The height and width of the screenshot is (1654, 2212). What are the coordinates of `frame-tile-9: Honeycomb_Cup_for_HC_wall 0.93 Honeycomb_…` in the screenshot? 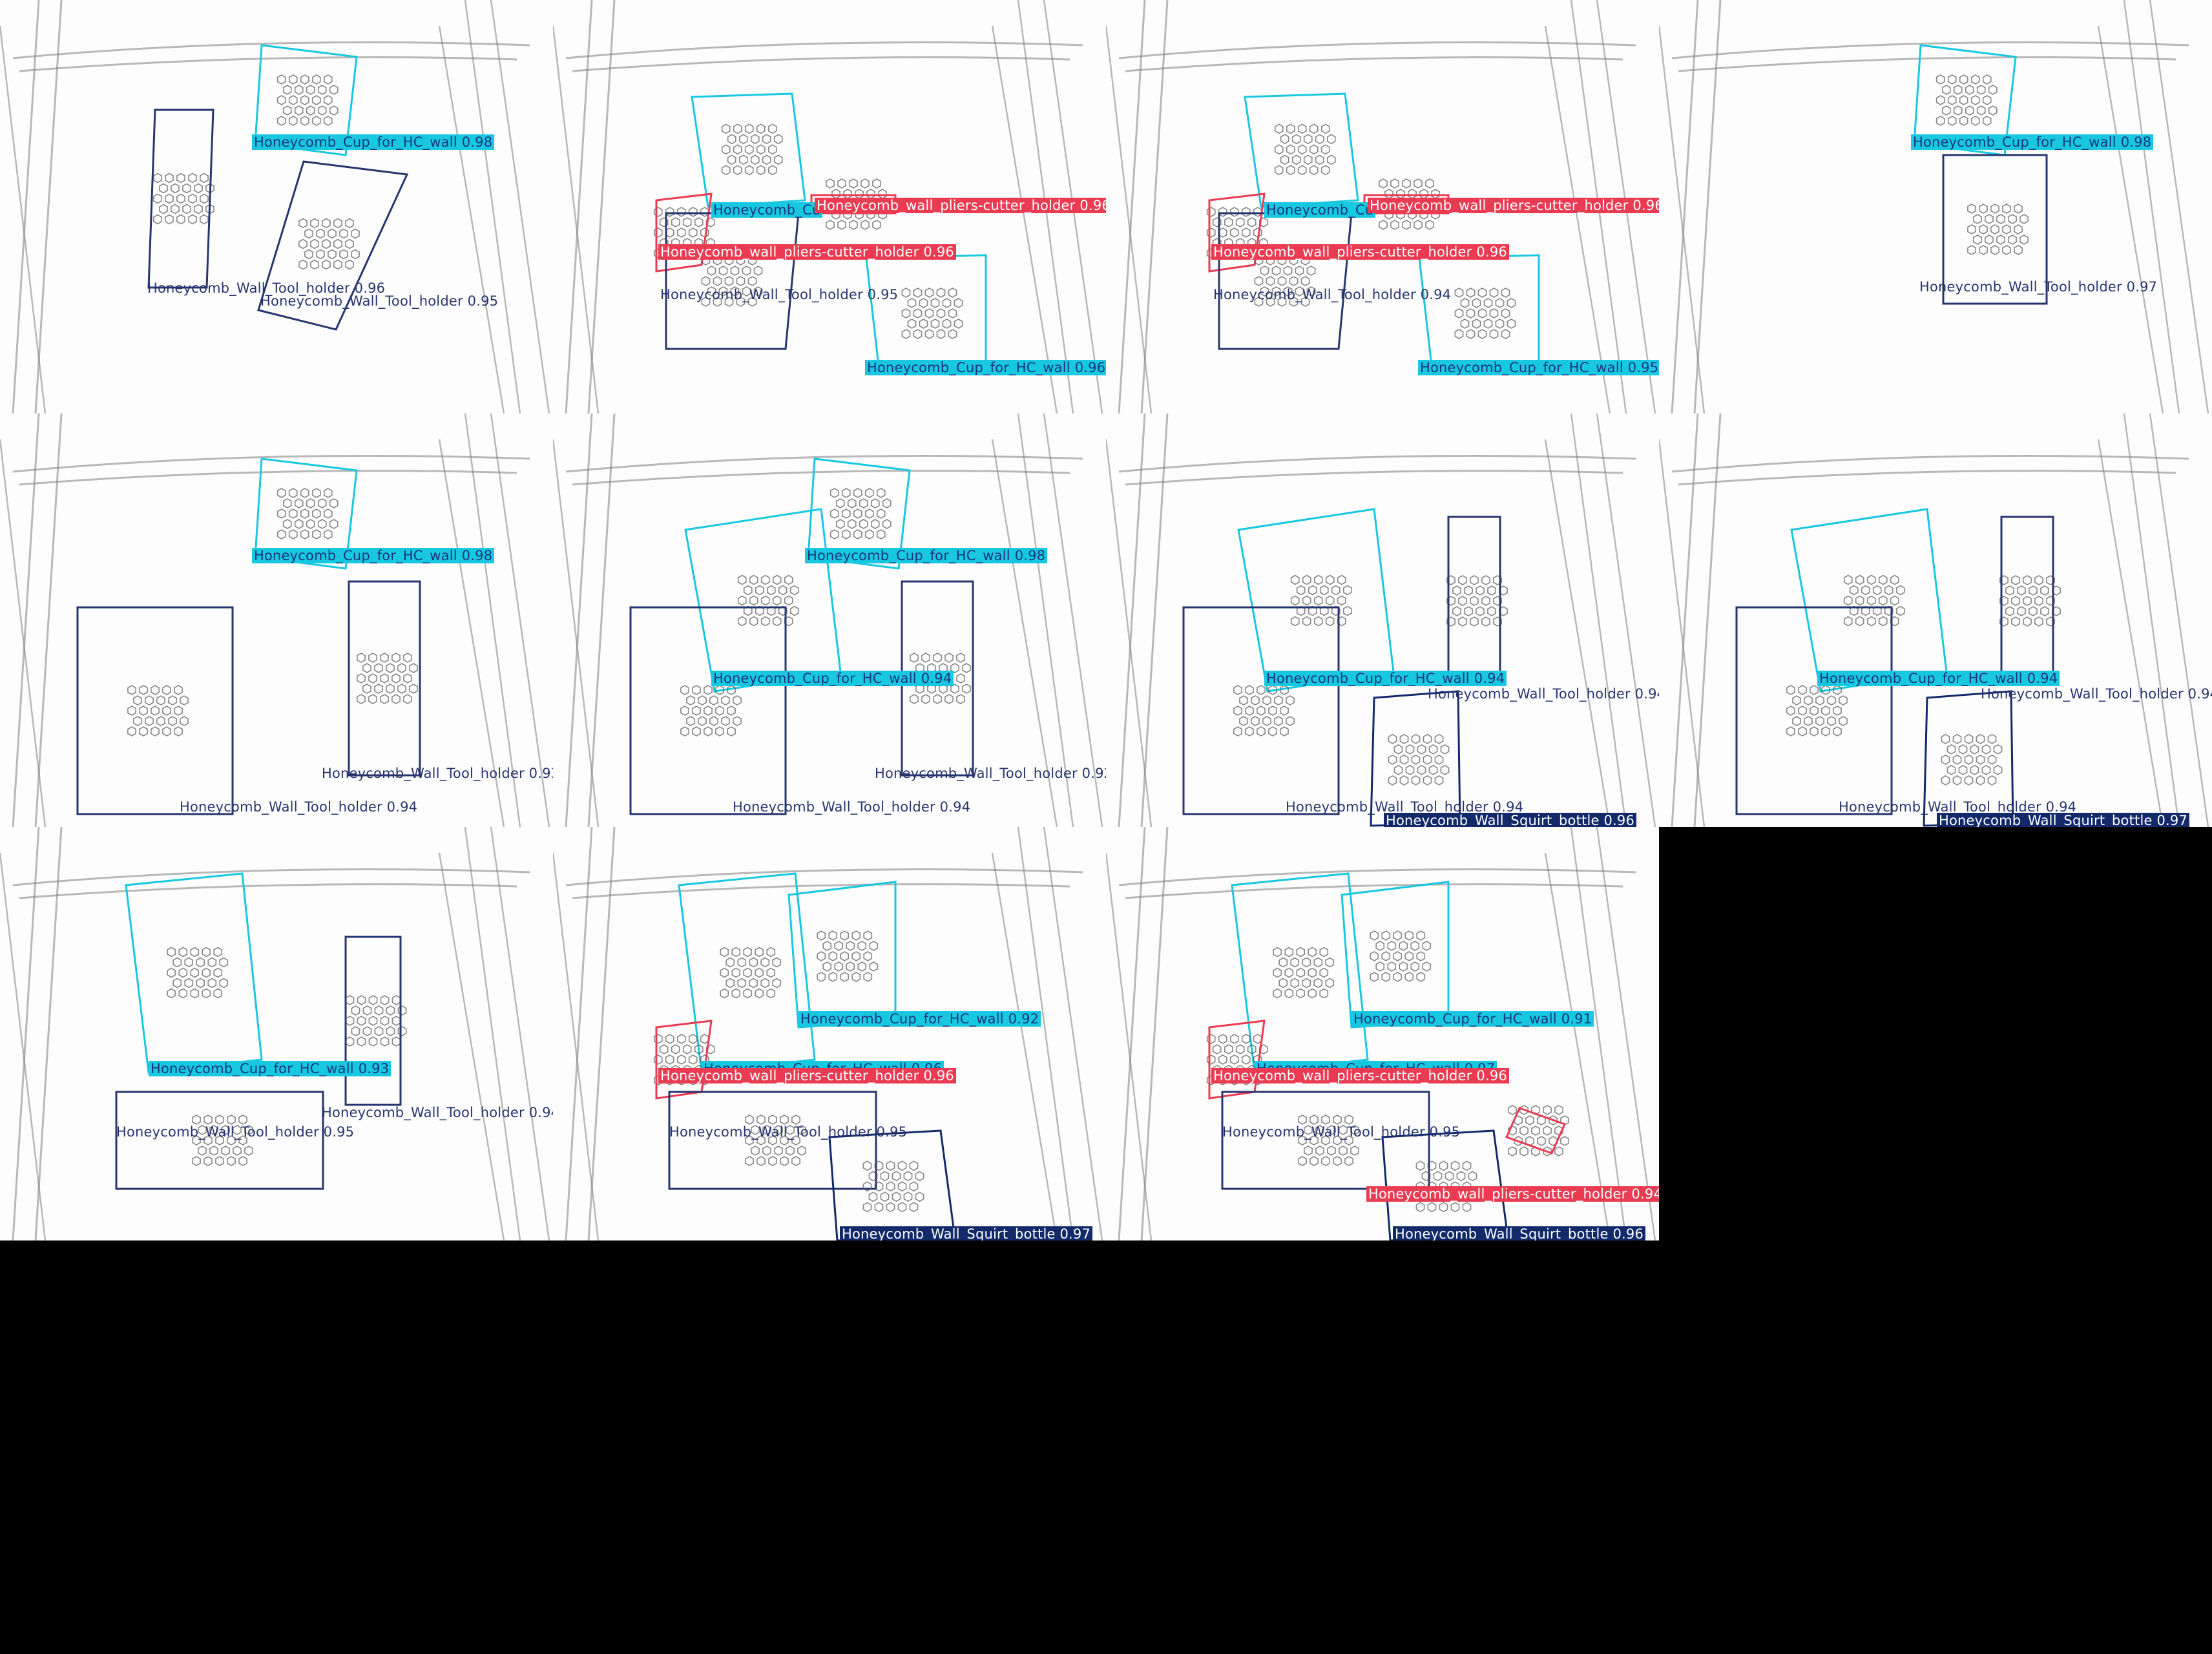 It's located at (276, 1033).